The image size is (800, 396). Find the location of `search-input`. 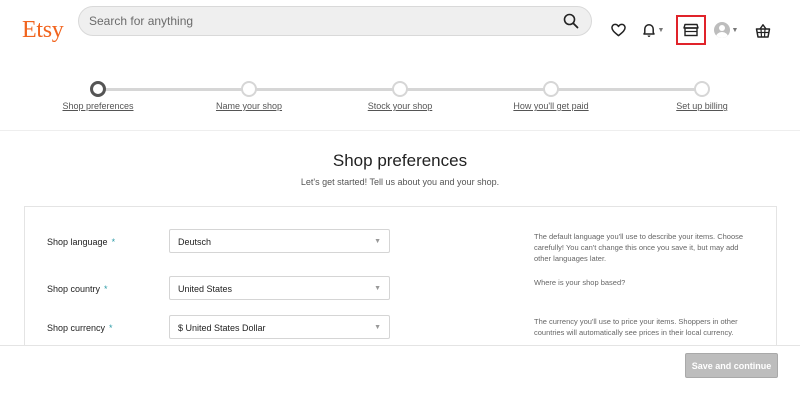

search-input is located at coordinates (319, 21).